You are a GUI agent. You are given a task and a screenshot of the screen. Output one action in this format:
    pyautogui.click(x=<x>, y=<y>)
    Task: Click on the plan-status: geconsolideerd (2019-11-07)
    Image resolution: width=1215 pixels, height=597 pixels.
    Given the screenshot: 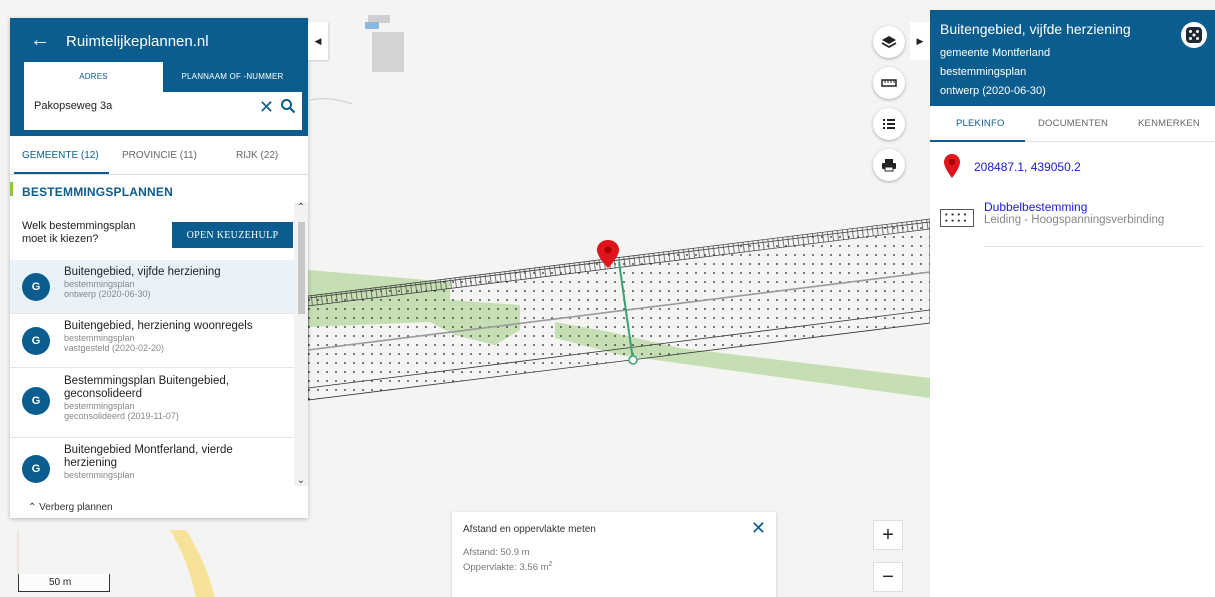 What is the action you would take?
    pyautogui.click(x=121, y=416)
    